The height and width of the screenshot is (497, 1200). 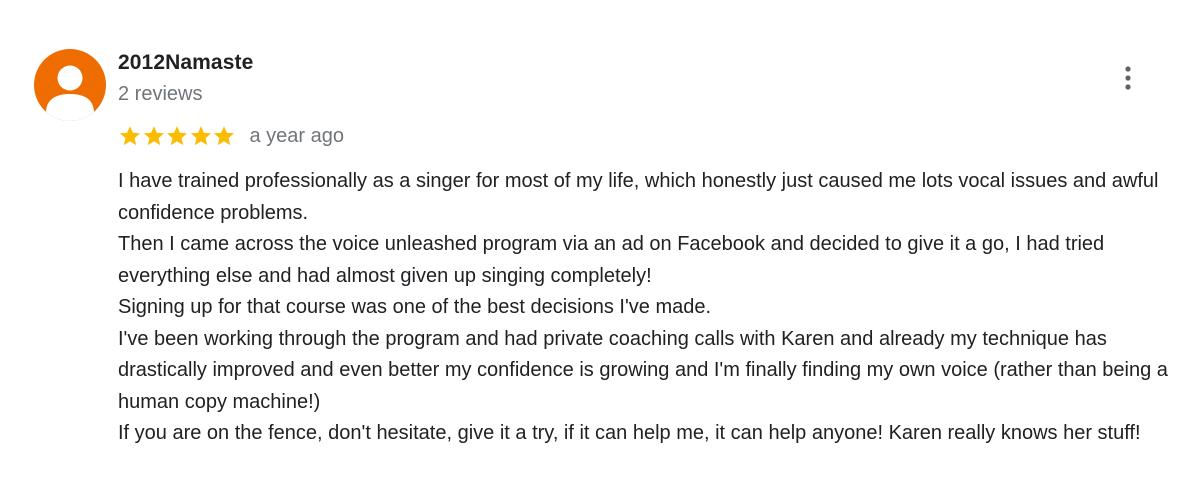 I want to click on more-vert-icon, so click(x=1128, y=78).